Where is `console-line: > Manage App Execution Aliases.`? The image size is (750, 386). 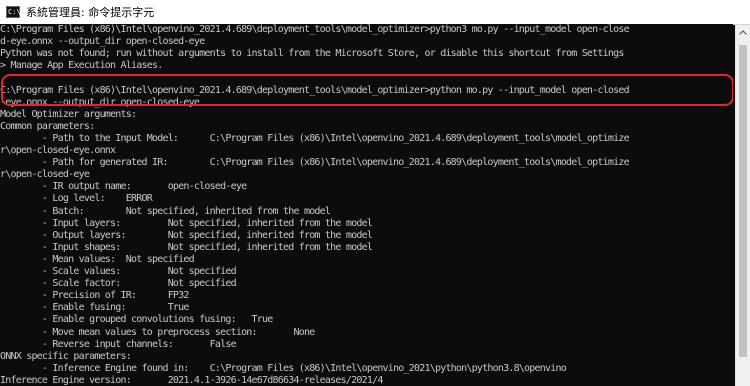 console-line: > Manage App Execution Aliases. is located at coordinates (81, 66).